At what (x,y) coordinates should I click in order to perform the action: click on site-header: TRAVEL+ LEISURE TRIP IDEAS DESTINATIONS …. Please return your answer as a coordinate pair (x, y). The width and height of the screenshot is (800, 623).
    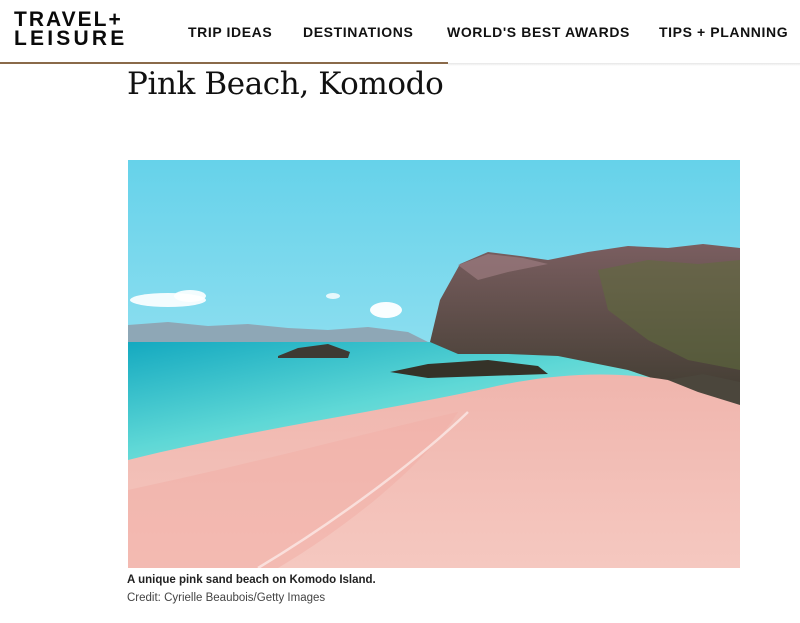
    Looking at the image, I should click on (400, 33).